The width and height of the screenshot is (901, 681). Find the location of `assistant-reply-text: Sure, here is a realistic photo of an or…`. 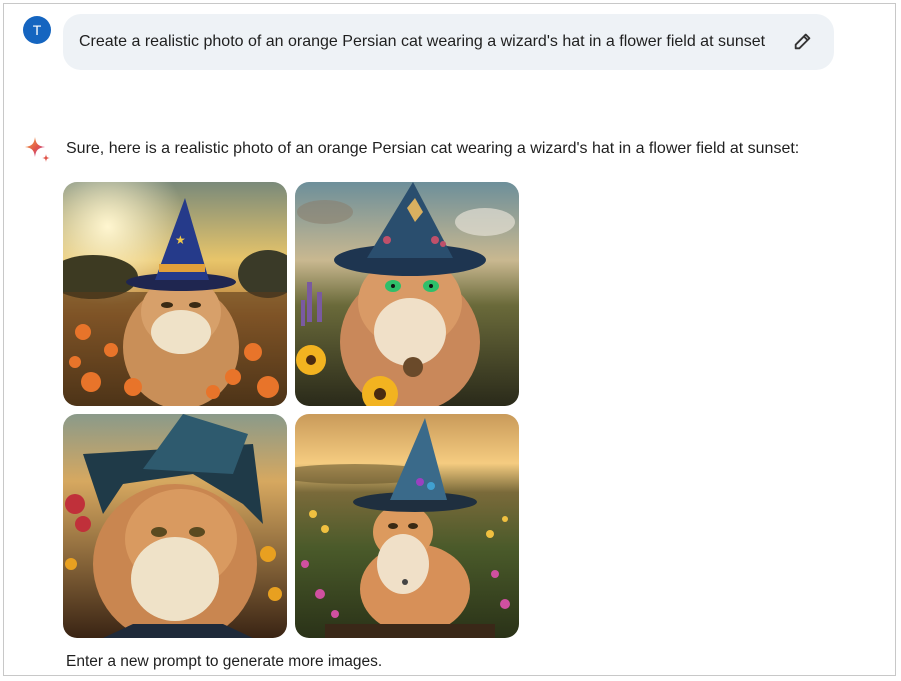

assistant-reply-text: Sure, here is a realistic photo of an or… is located at coordinates (433, 148).